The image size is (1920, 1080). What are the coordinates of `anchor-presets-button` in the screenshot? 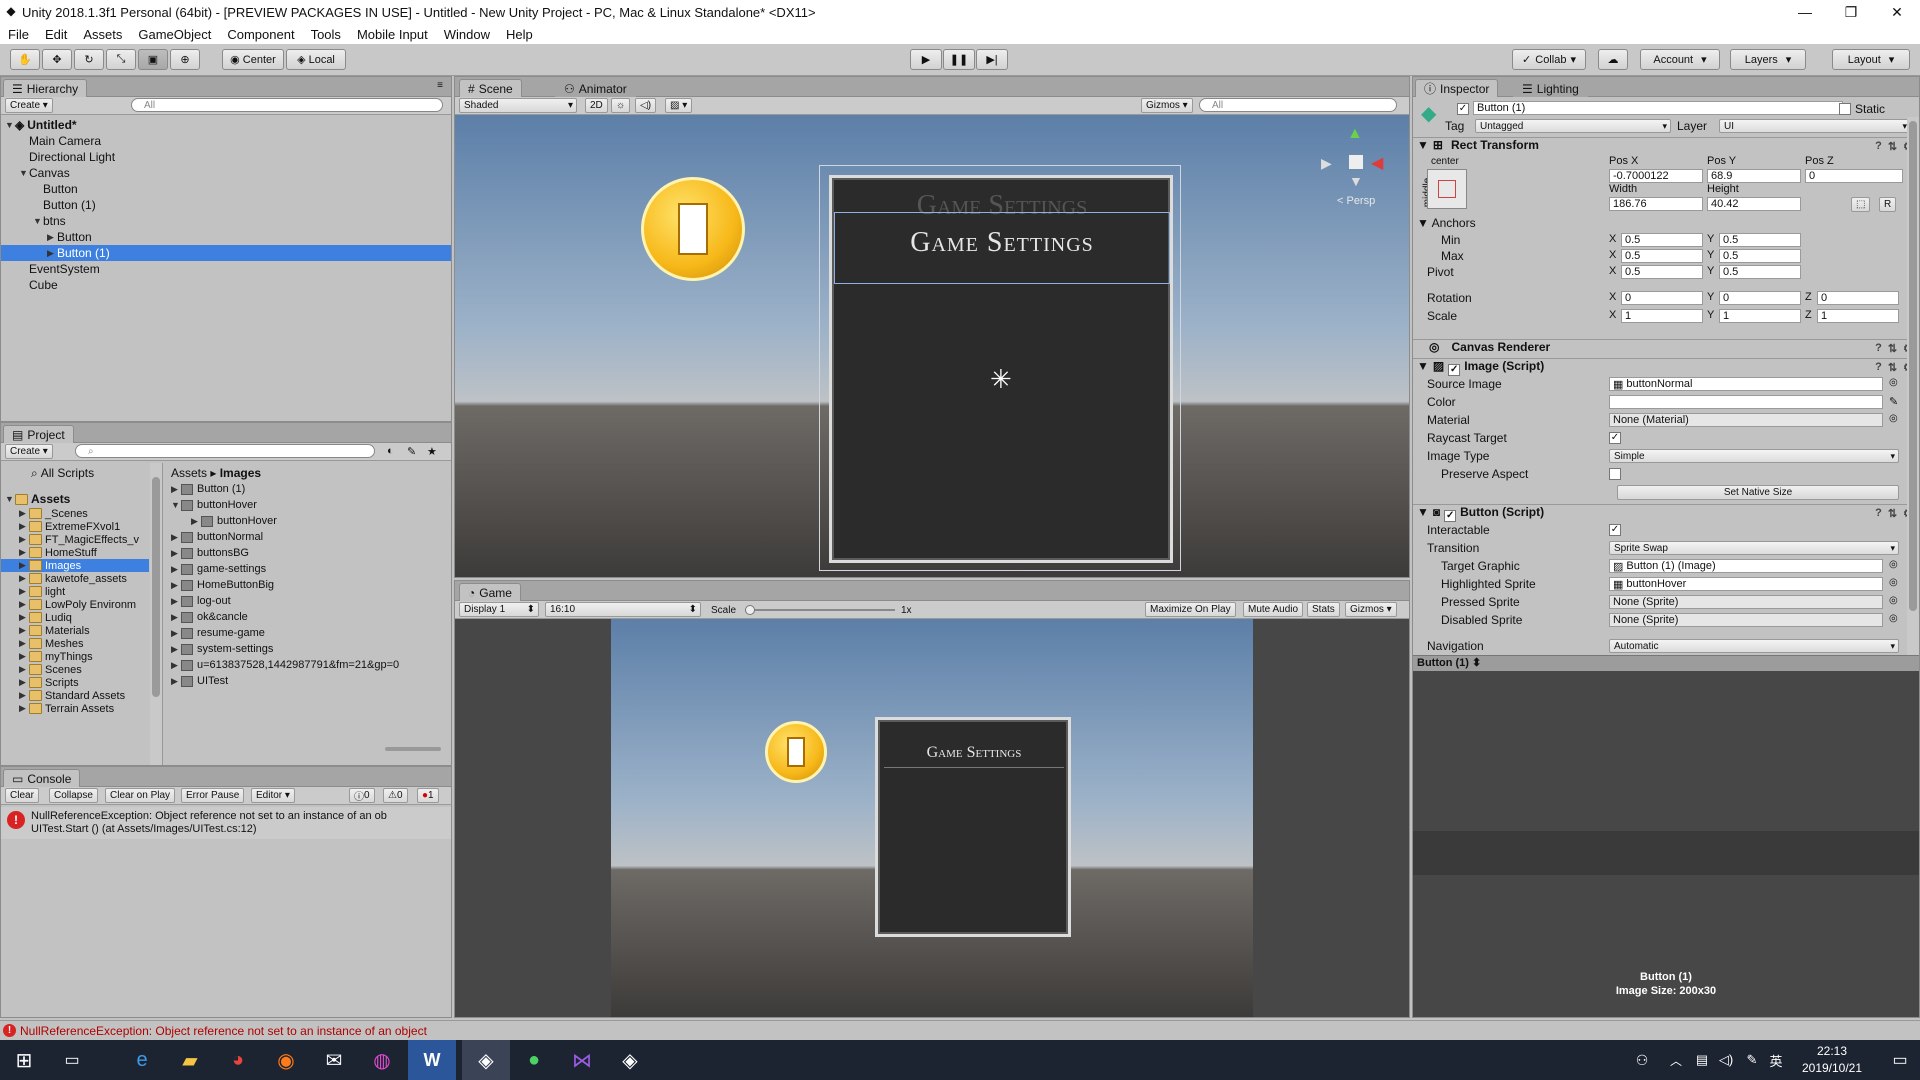 It's located at (1447, 189).